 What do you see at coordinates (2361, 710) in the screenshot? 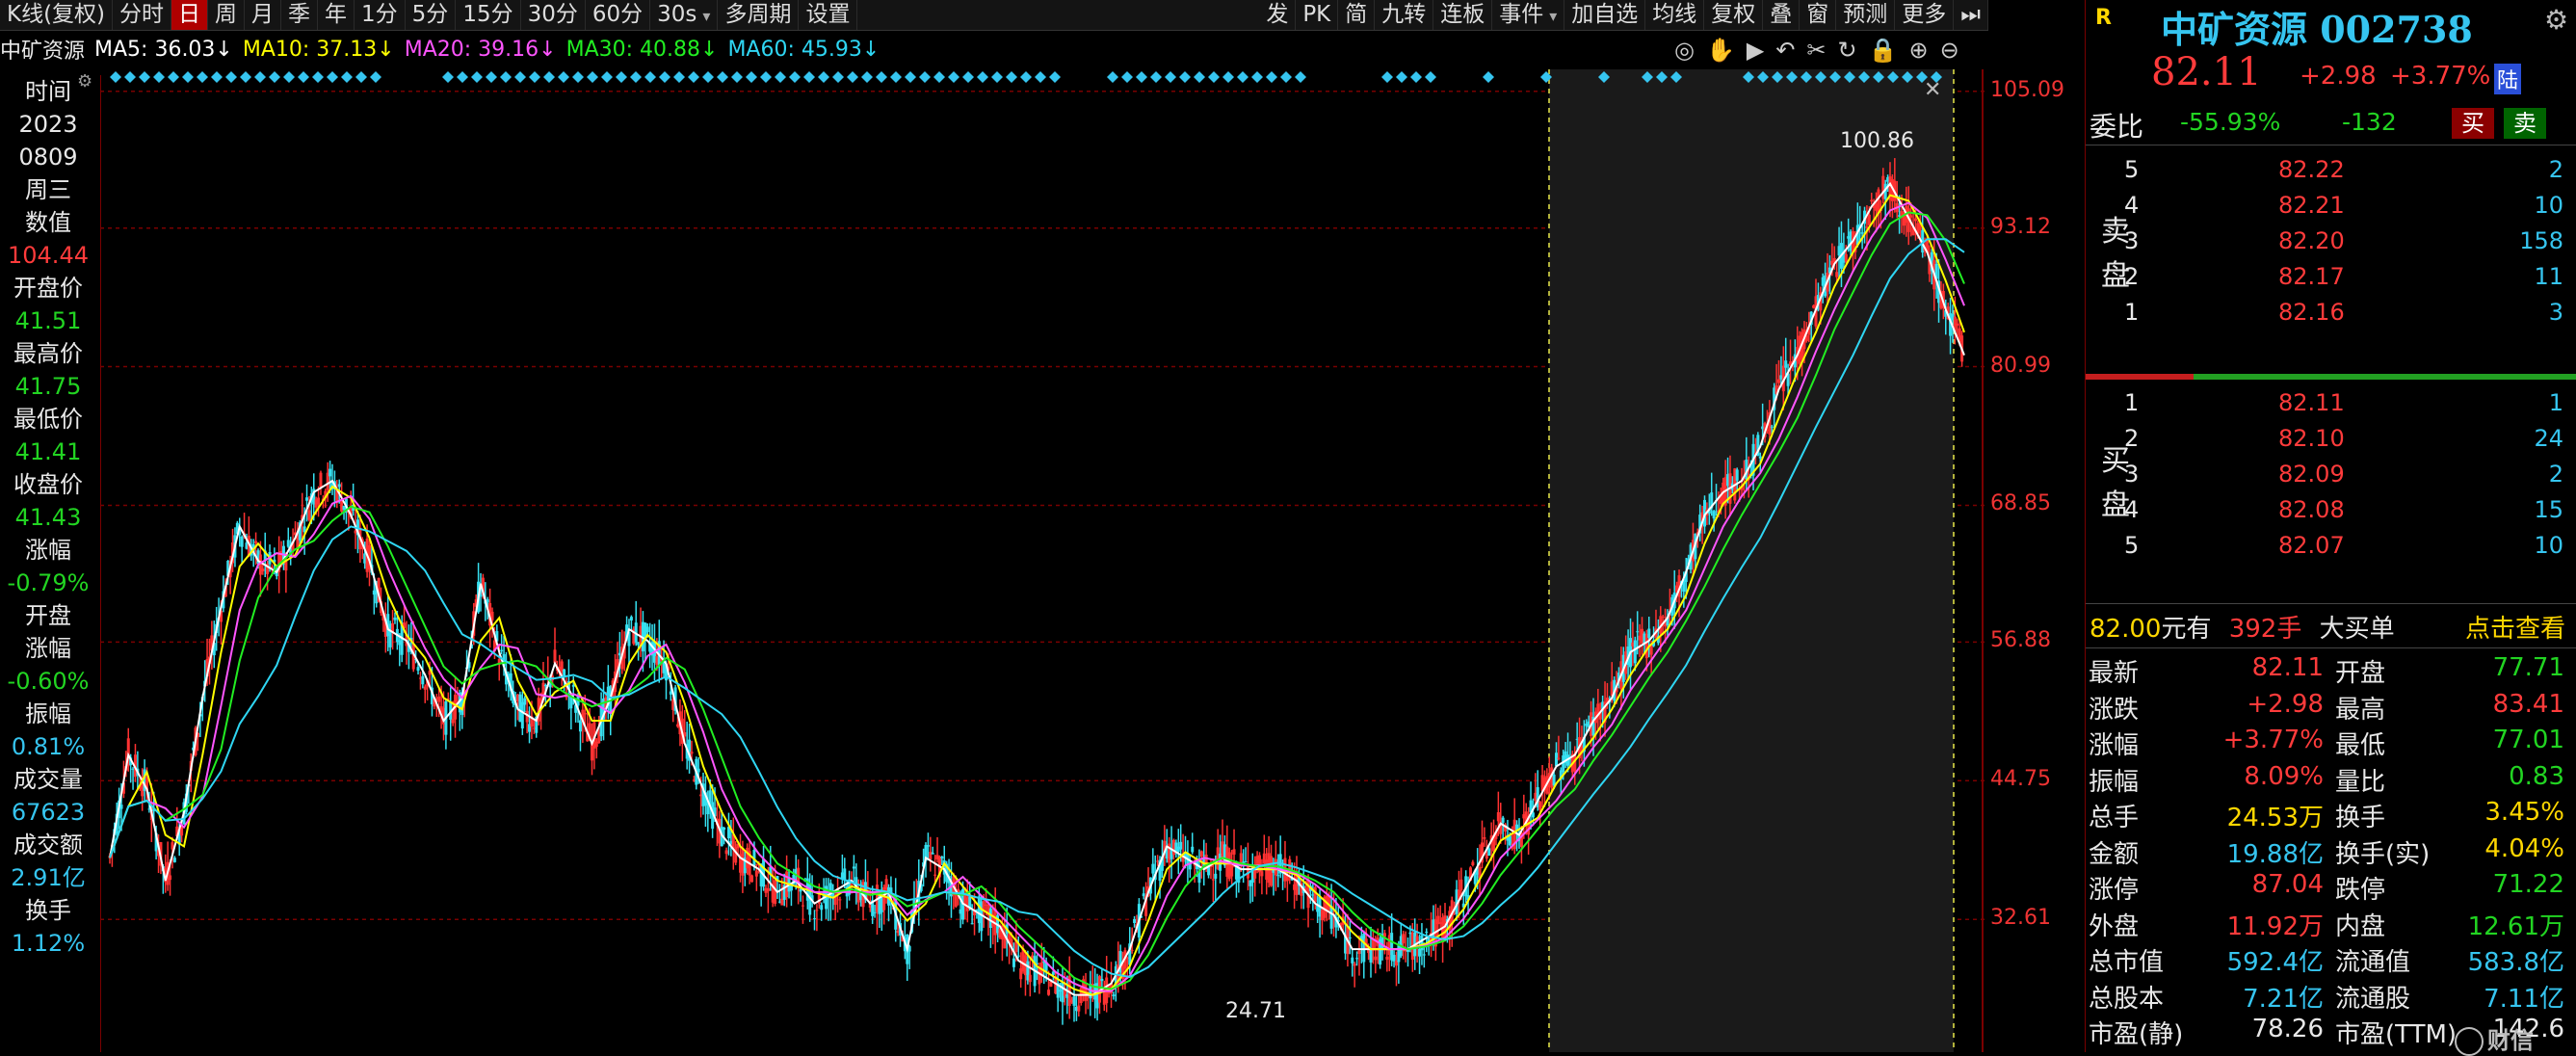
I see `stat-label: 最高` at bounding box center [2361, 710].